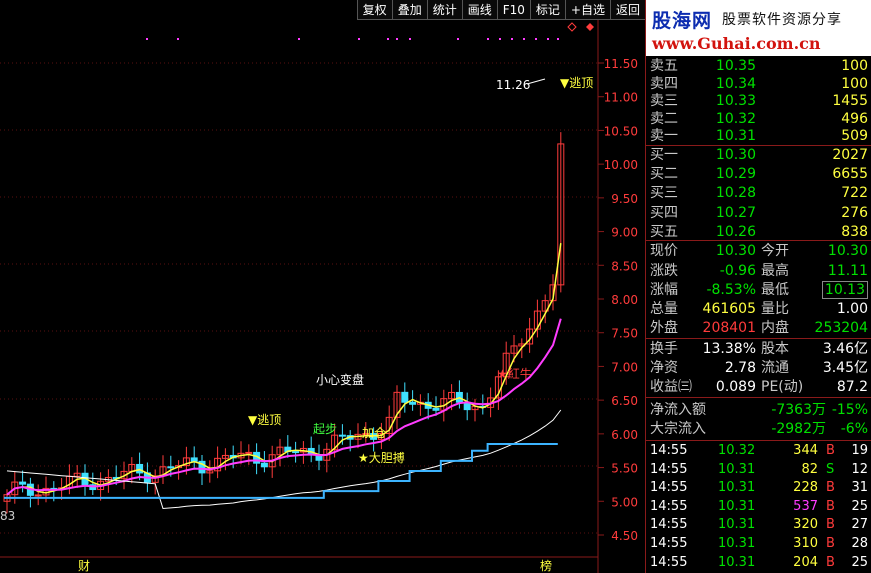 The image size is (871, 573). Describe the element at coordinates (664, 212) in the screenshot. I see `buy-level-label: 买四` at that location.